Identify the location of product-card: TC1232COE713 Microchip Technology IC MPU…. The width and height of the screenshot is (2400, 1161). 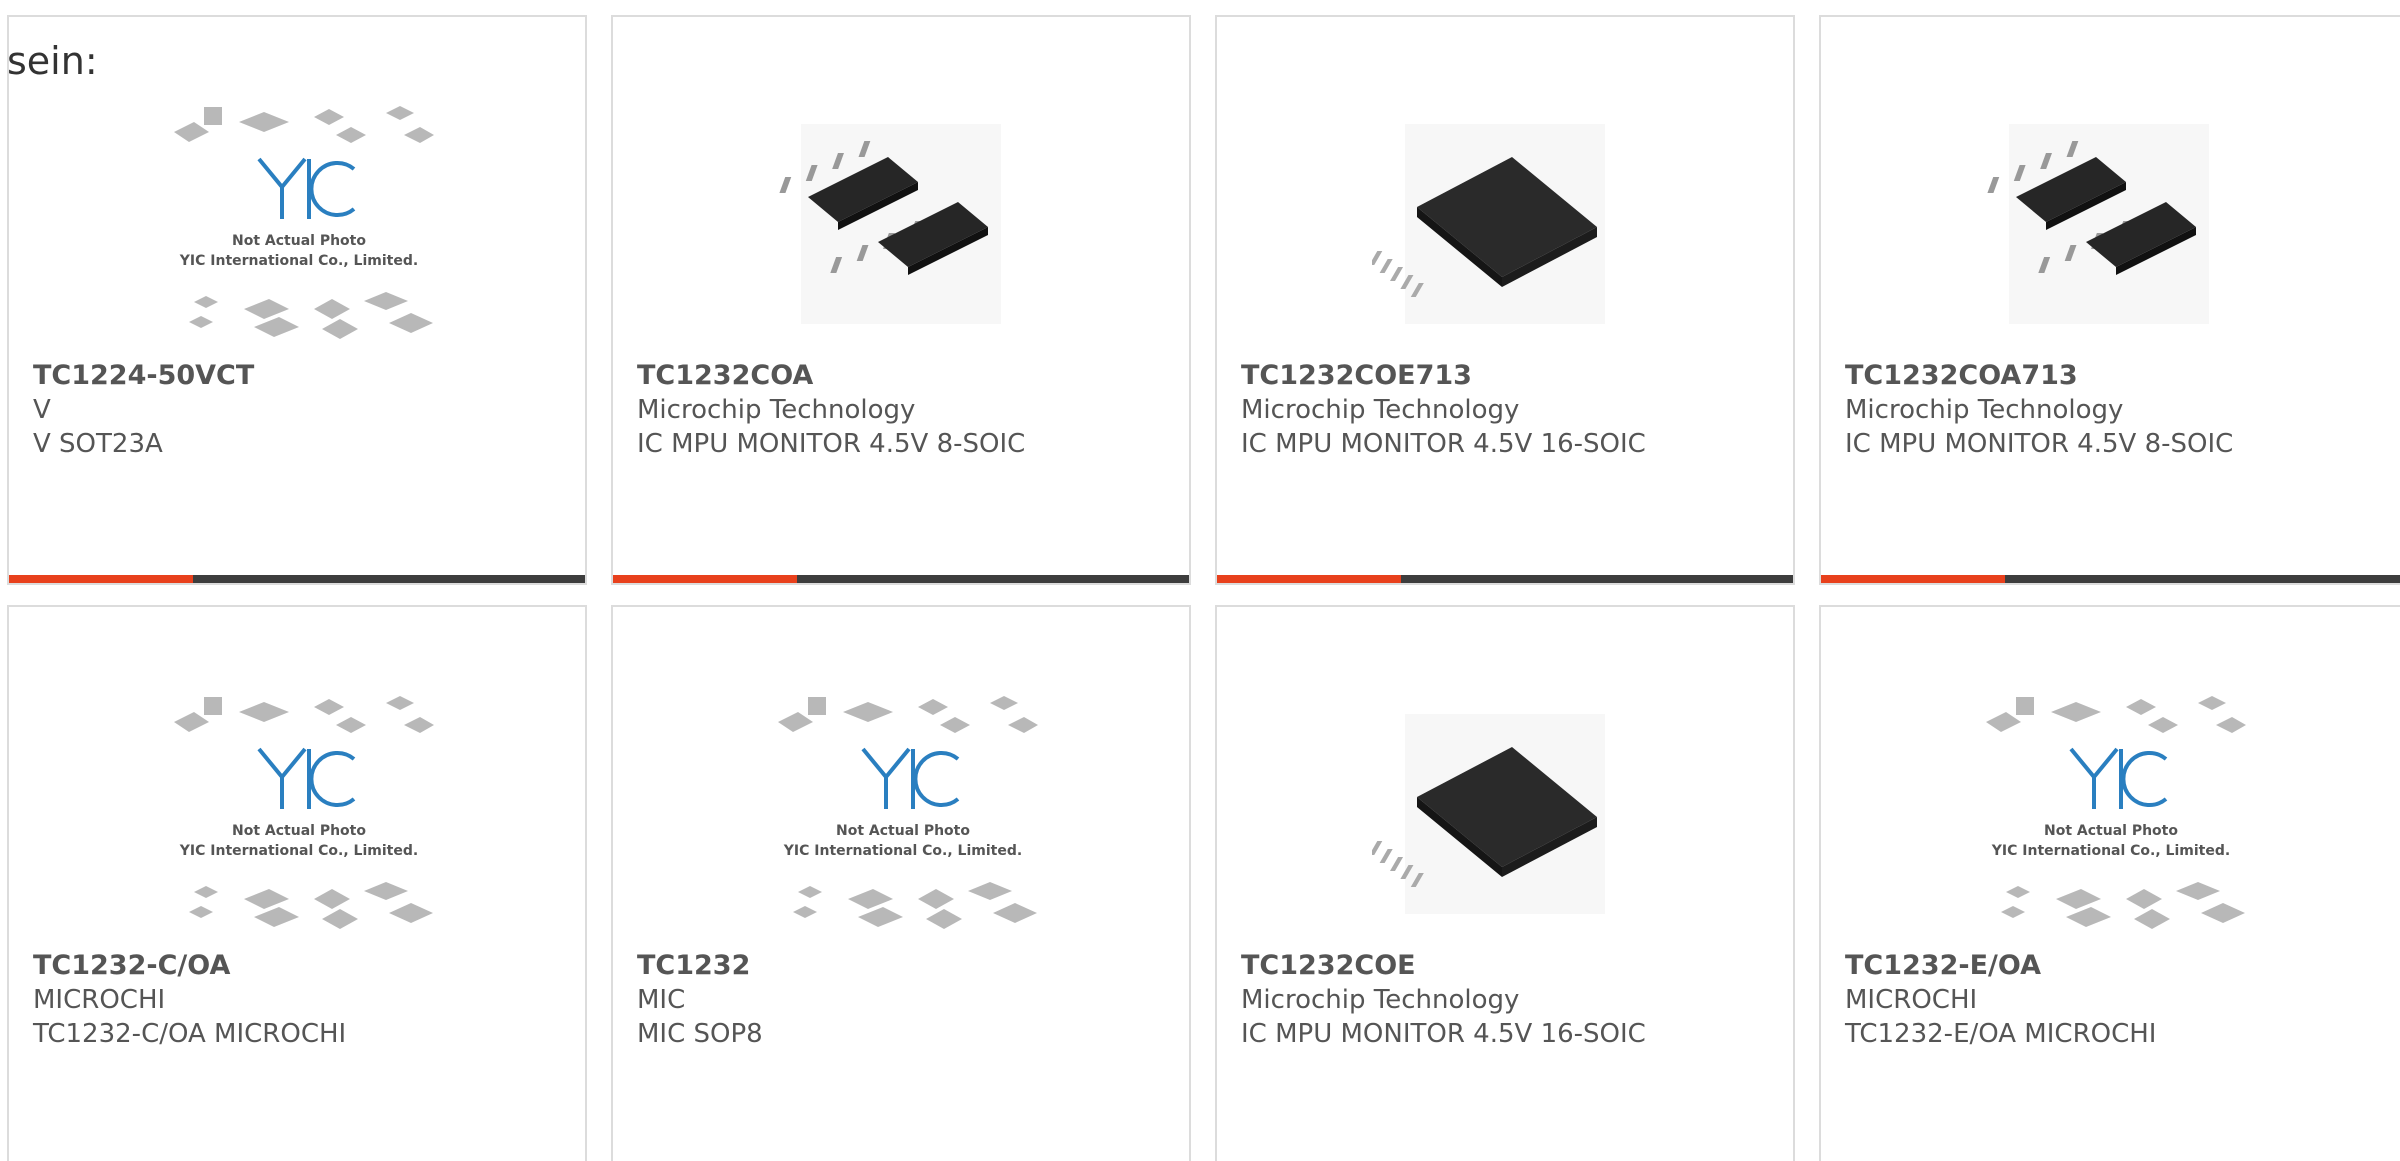
(1505, 300).